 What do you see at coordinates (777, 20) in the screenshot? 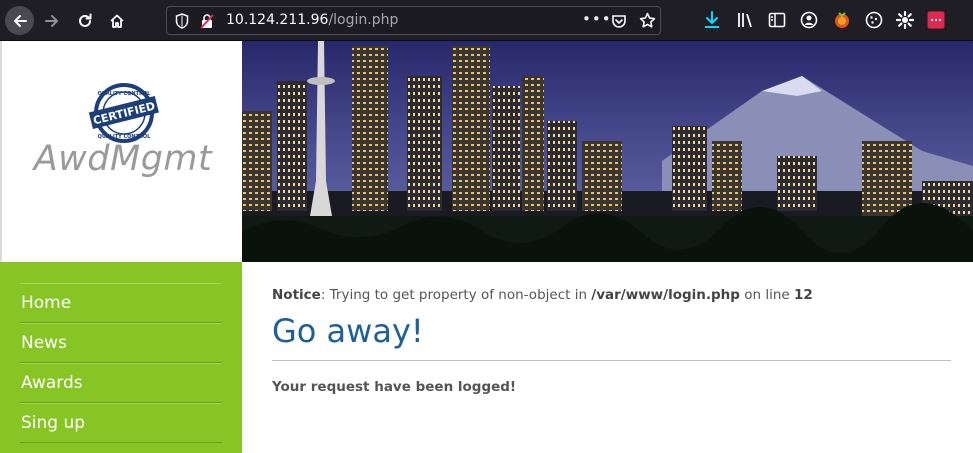
I see `reader-sidebar-icon` at bounding box center [777, 20].